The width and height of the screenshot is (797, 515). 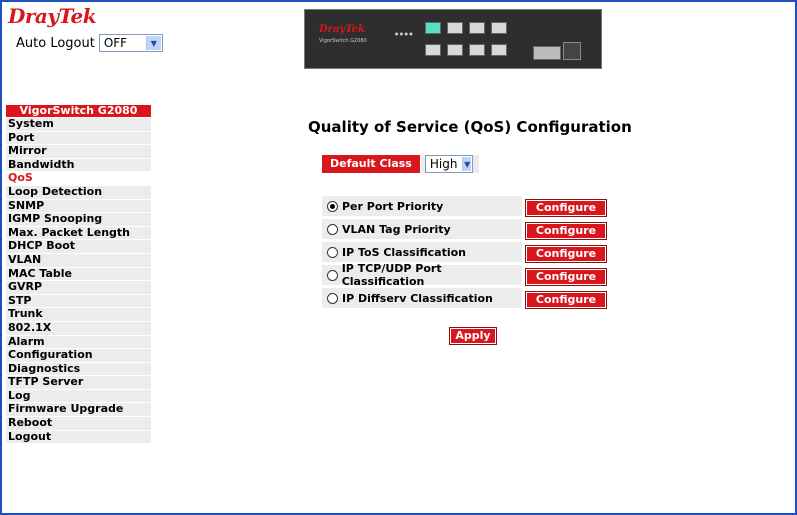 I want to click on radio-selected-dot, so click(x=332, y=206).